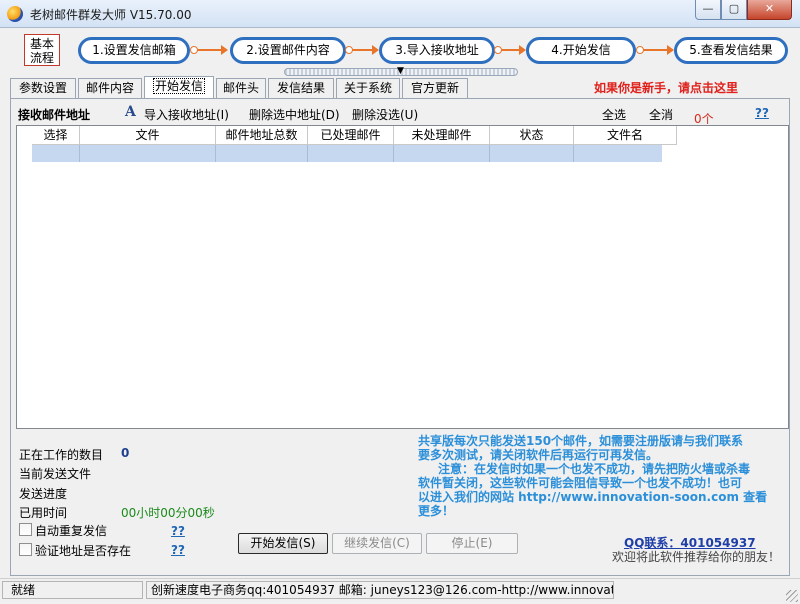 The width and height of the screenshot is (800, 604). I want to click on select-all-button: 全选, so click(614, 114).